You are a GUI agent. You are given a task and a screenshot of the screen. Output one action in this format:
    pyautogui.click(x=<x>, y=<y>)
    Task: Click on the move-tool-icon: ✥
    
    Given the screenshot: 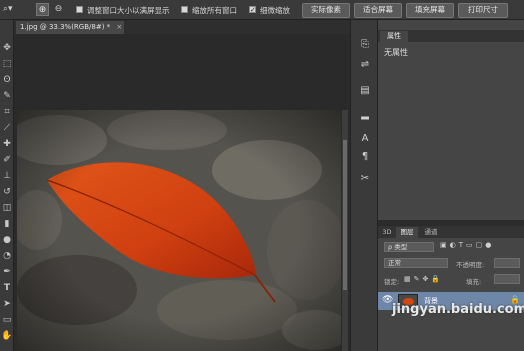 What is the action you would take?
    pyautogui.click(x=7, y=48)
    